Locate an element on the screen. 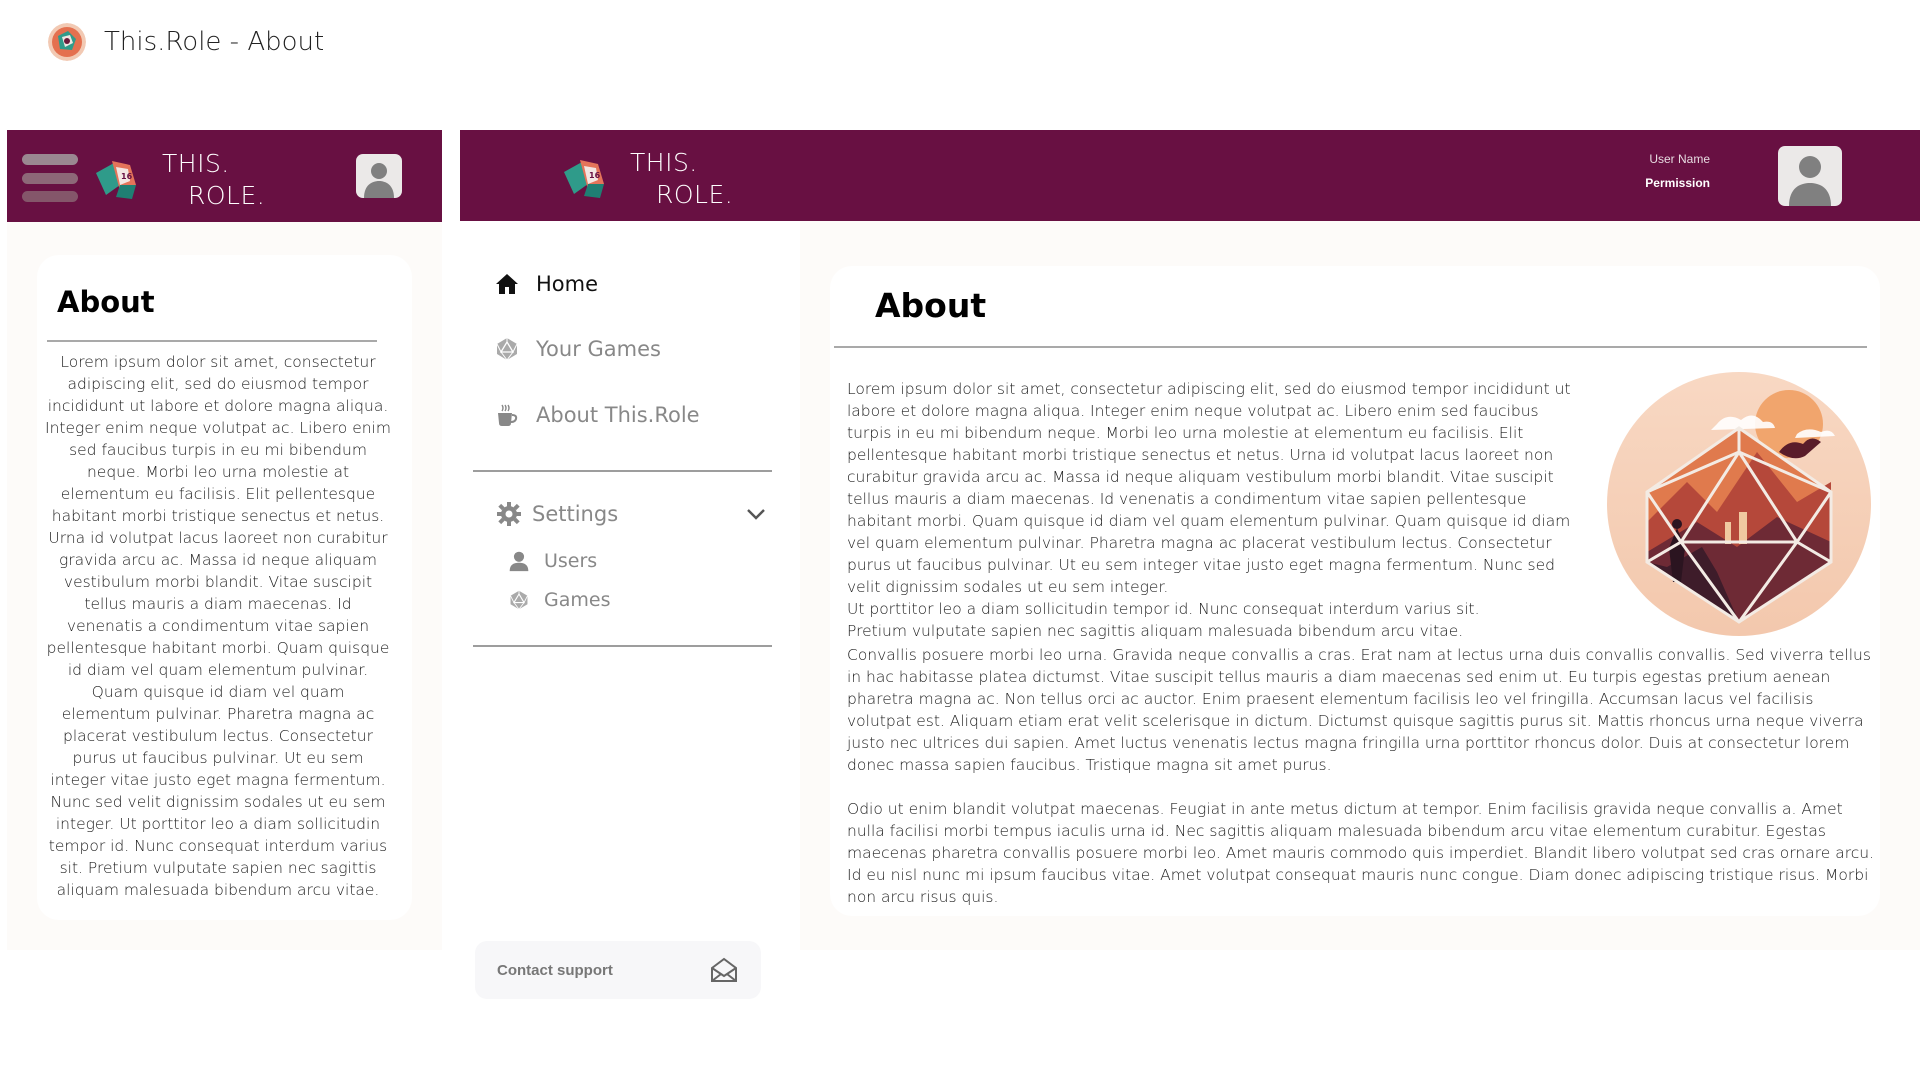 This screenshot has height=1080, width=1920. sidebar-subitem-users: Users is located at coordinates (552, 561).